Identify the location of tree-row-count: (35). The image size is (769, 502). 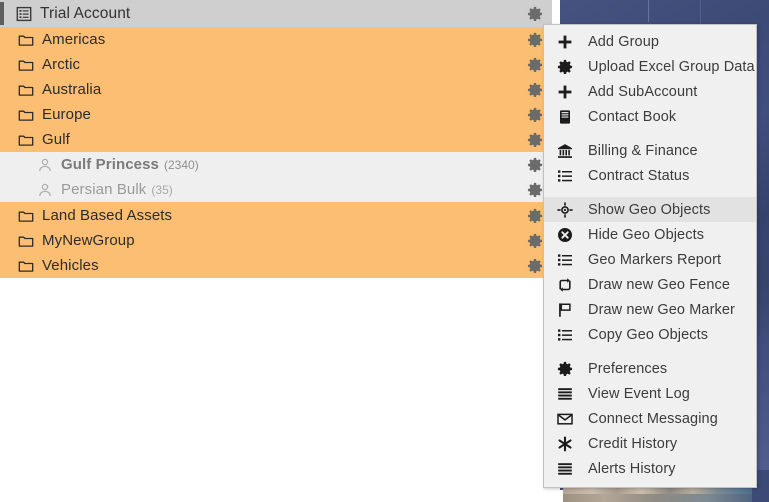
(162, 189).